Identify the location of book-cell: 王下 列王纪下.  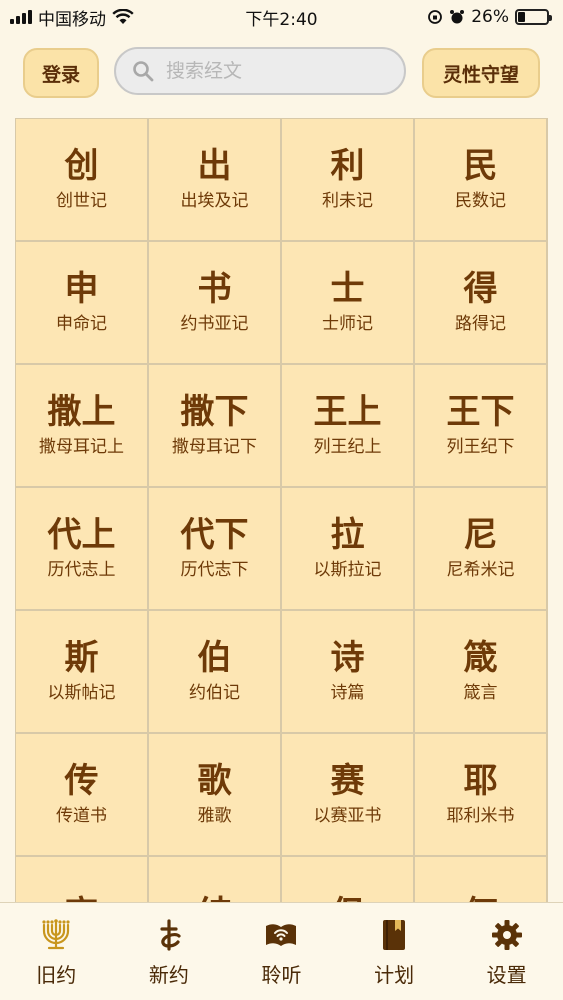
(480, 425).